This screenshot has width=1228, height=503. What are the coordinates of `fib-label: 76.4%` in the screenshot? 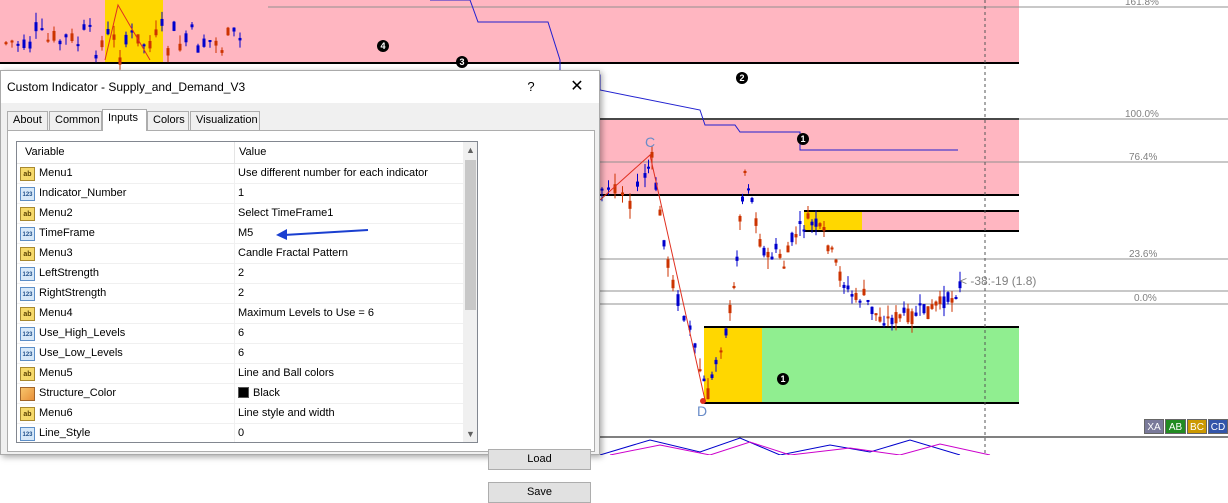 It's located at (1143, 157).